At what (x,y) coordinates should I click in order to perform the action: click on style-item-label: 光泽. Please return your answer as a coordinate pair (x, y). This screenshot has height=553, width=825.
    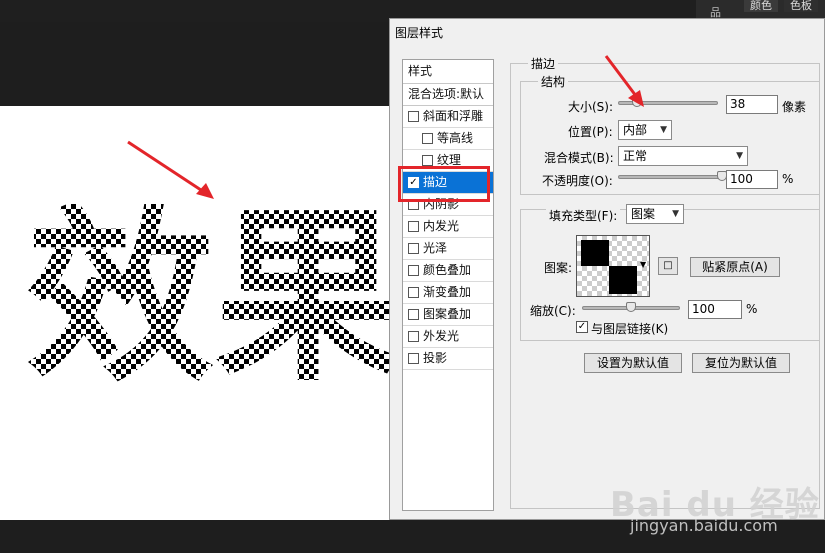
    Looking at the image, I should click on (435, 248).